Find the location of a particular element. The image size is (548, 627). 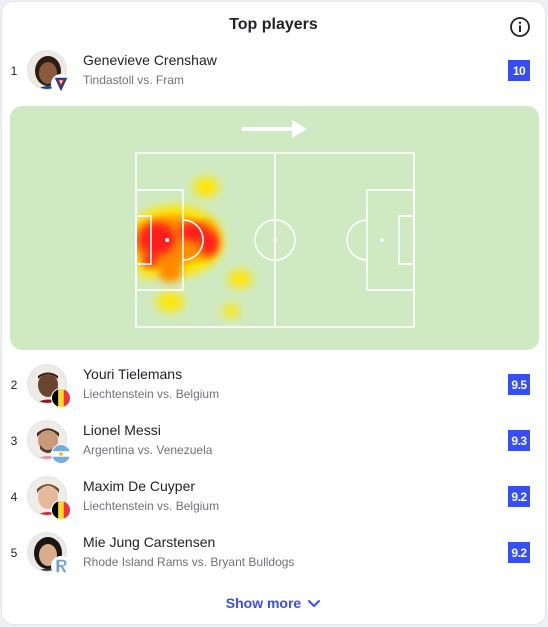

player-rank: 5 is located at coordinates (14, 553).